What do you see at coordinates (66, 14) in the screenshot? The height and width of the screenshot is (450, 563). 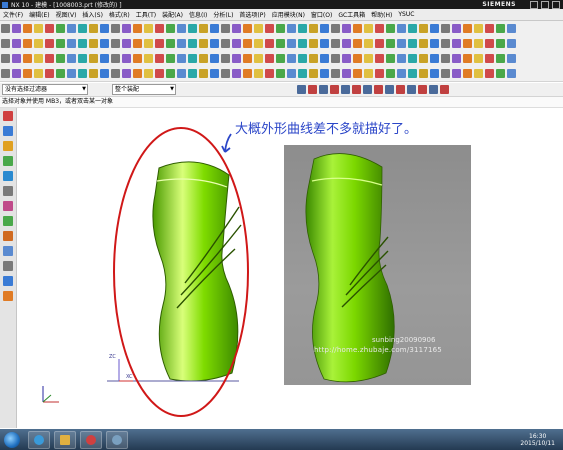 I see `menu-view: 视图(V)` at bounding box center [66, 14].